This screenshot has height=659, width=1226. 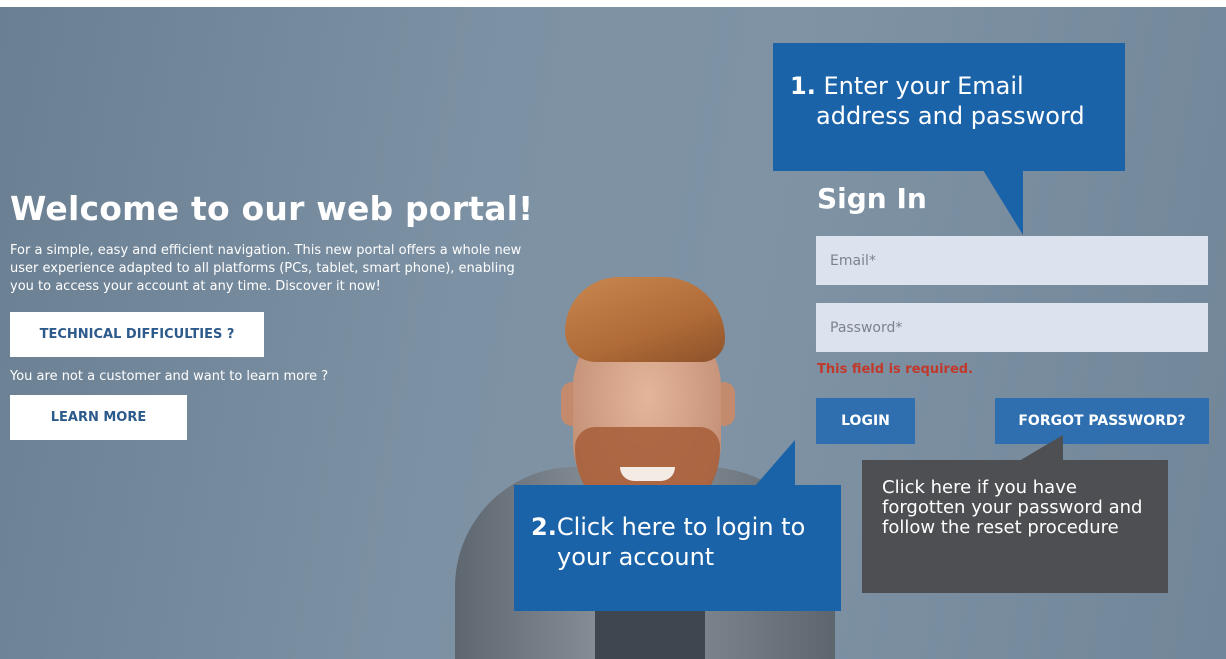 What do you see at coordinates (681, 527) in the screenshot?
I see `step2-line1: Click here to login to` at bounding box center [681, 527].